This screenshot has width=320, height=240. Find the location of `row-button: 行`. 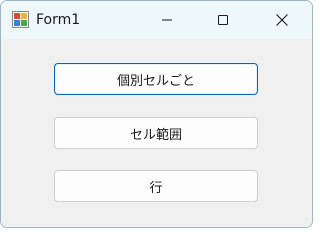

row-button: 行 is located at coordinates (156, 186).